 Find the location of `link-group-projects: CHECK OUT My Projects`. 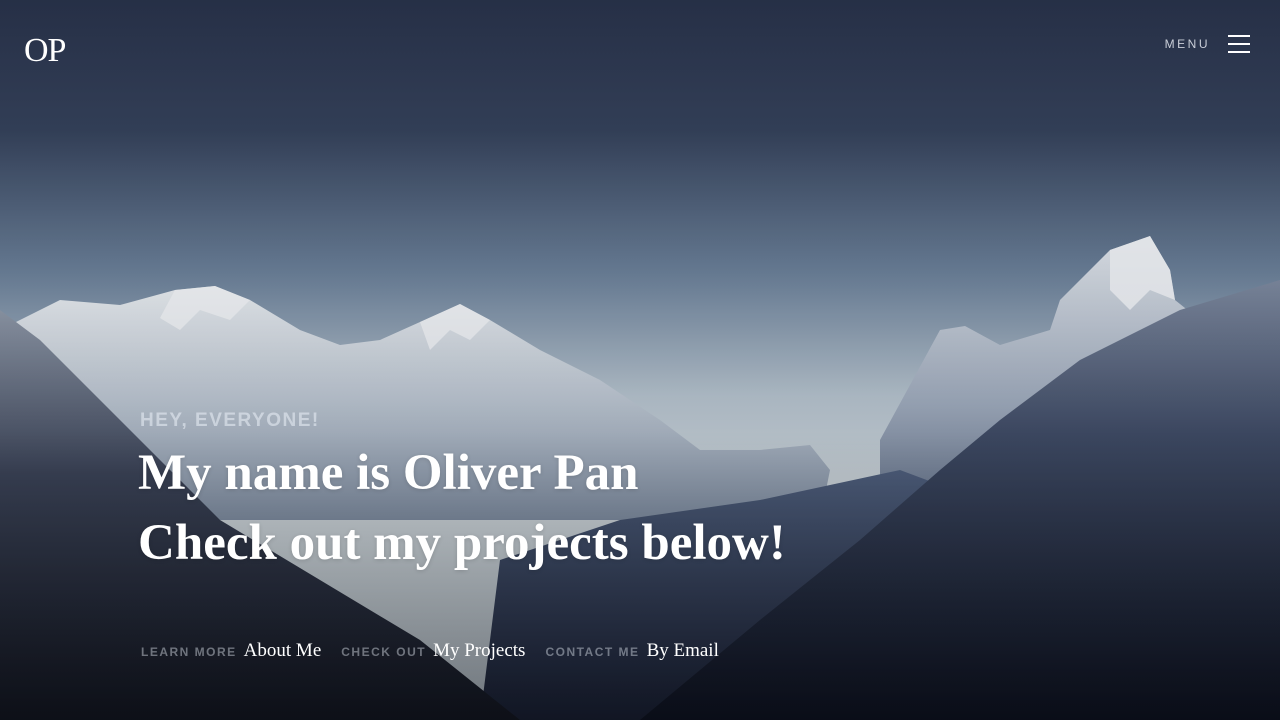

link-group-projects: CHECK OUT My Projects is located at coordinates (433, 651).